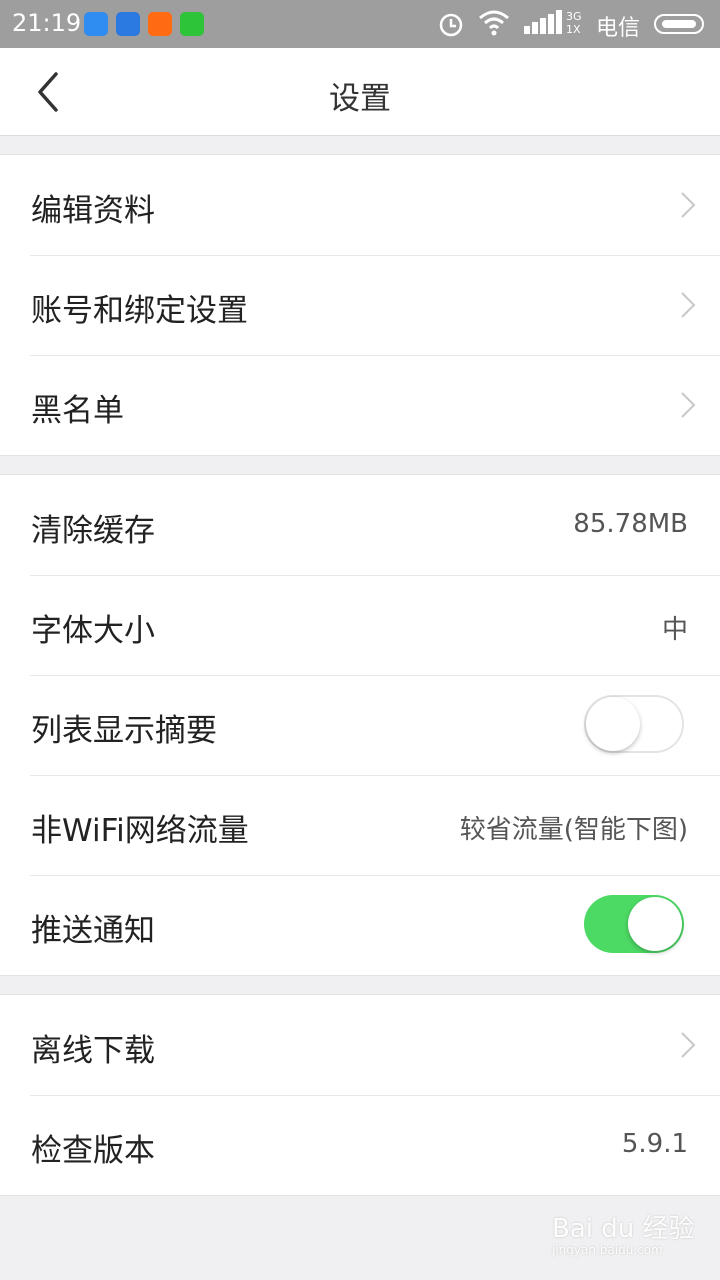  I want to click on row-check-version: 检查版本 5.9.1, so click(360, 1145).